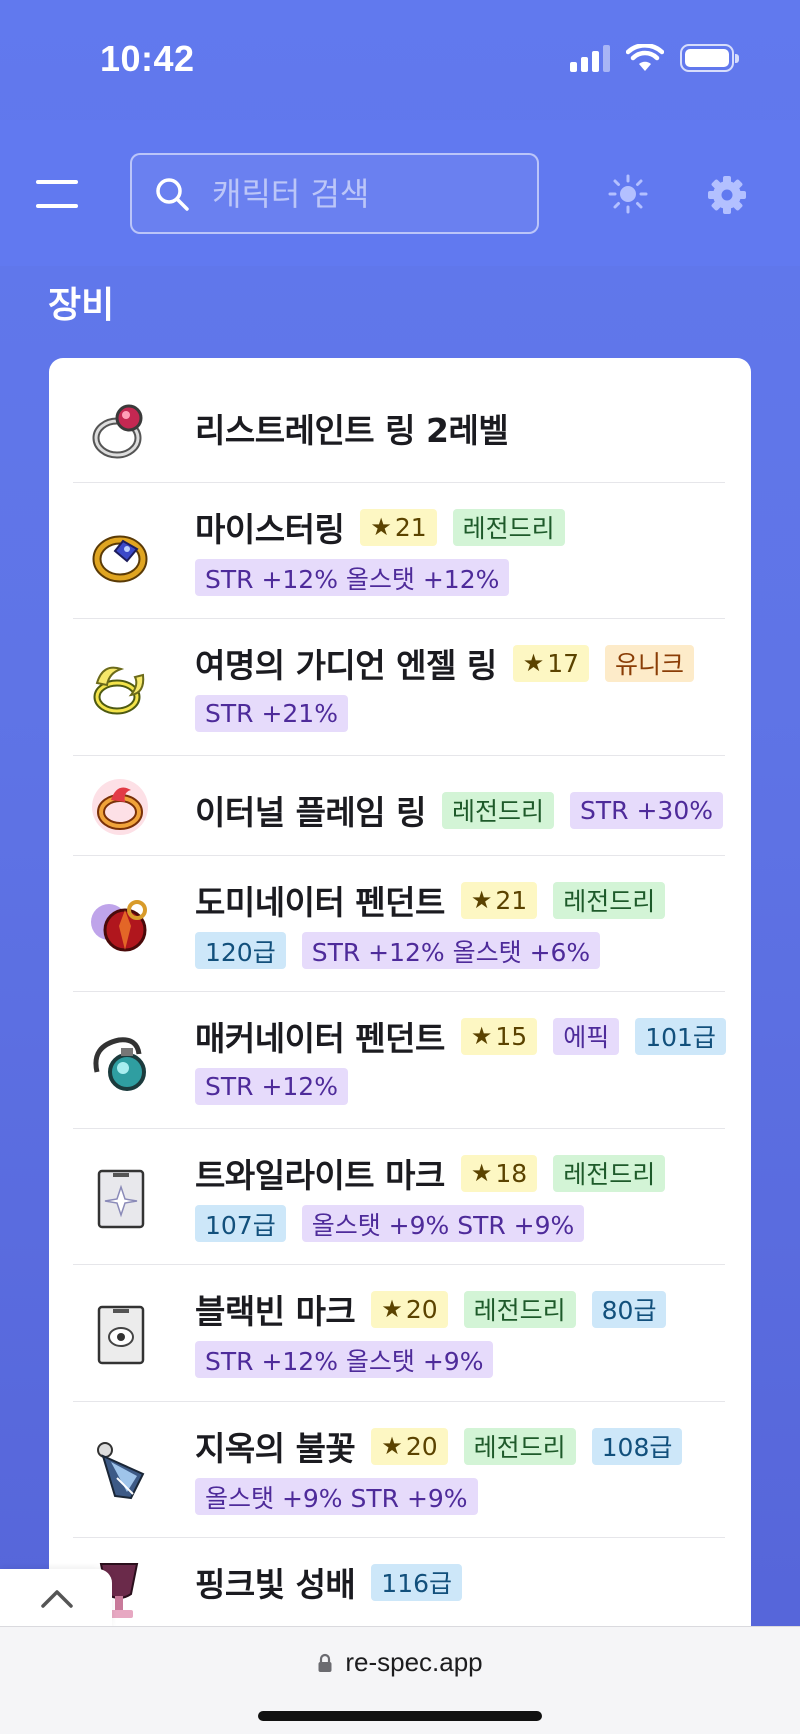  Describe the element at coordinates (320, 1175) in the screenshot. I see `item-name: 트와일라이트 마크` at that location.